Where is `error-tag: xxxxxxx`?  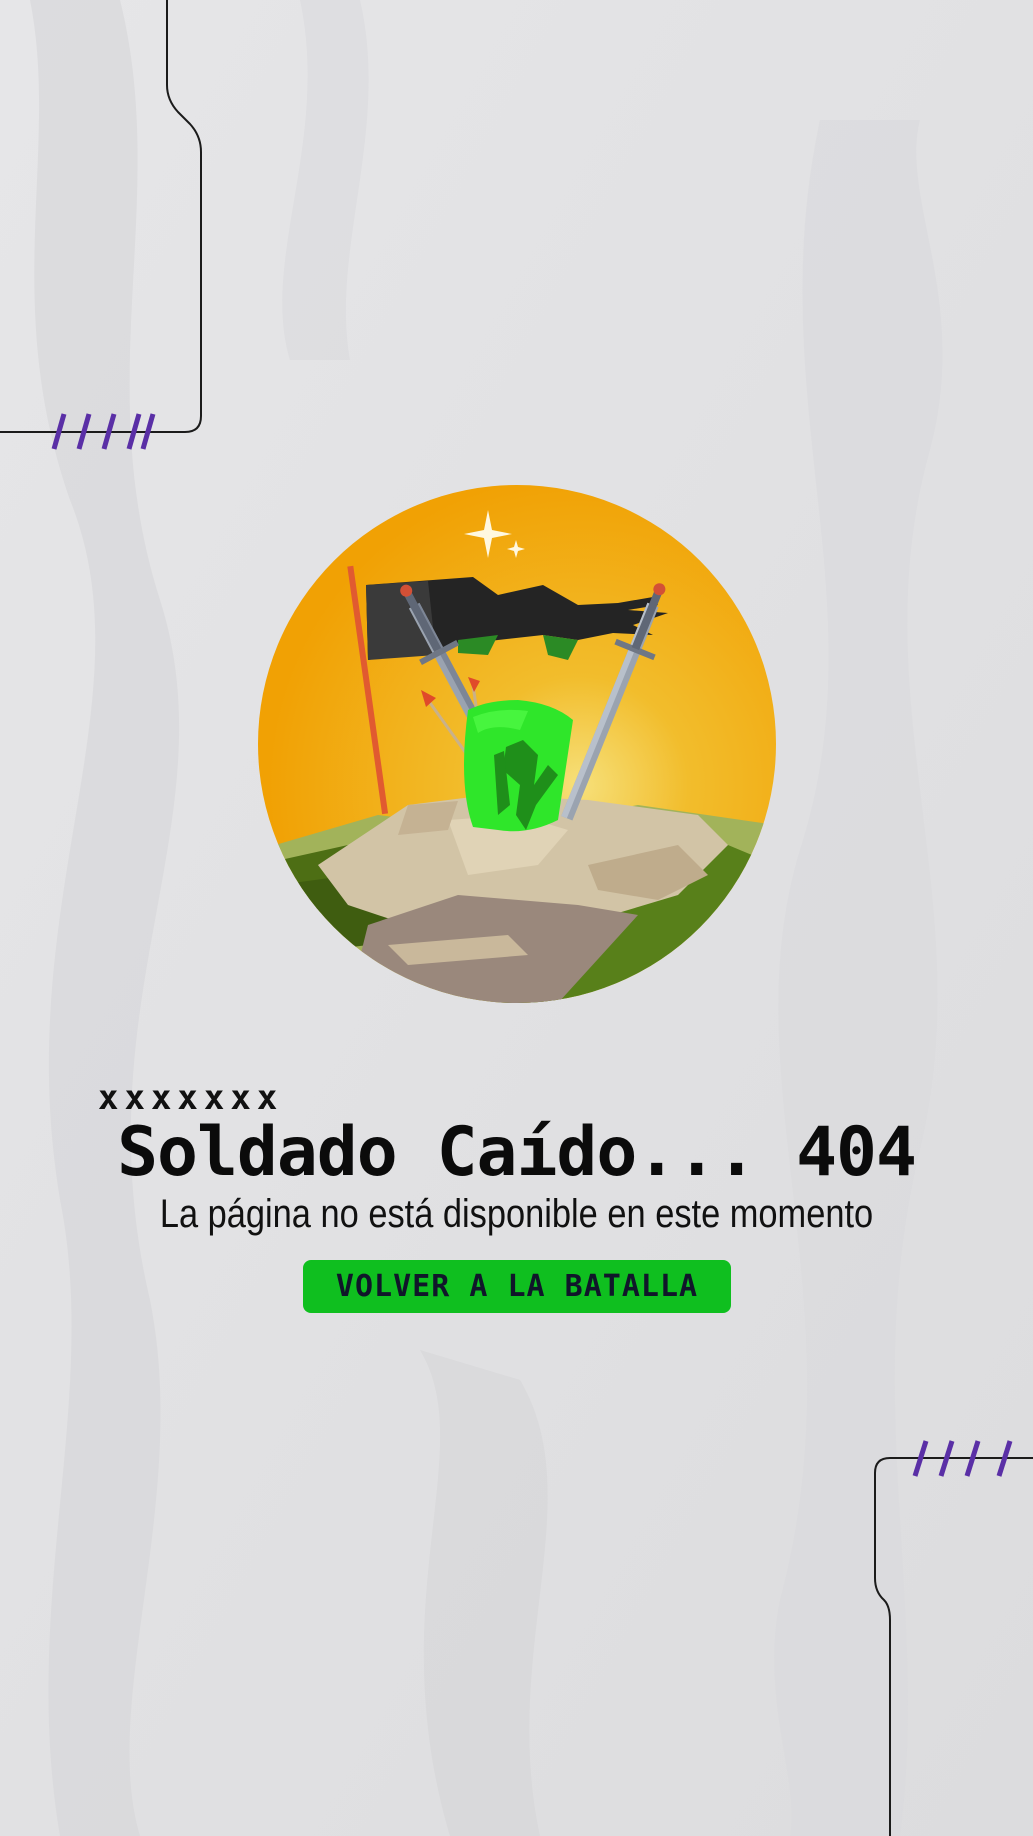
error-tag: xxxxxxx is located at coordinates (191, 1098).